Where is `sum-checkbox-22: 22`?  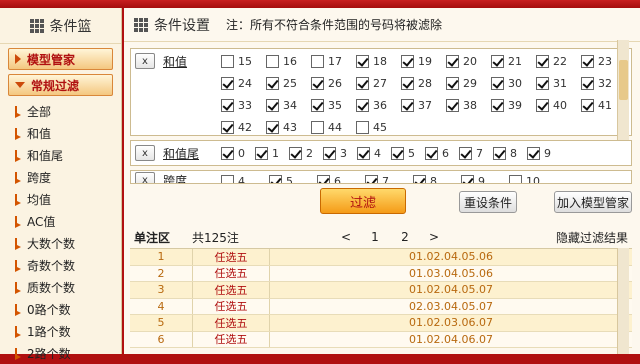
sum-checkbox-22: 22 is located at coordinates (558, 61).